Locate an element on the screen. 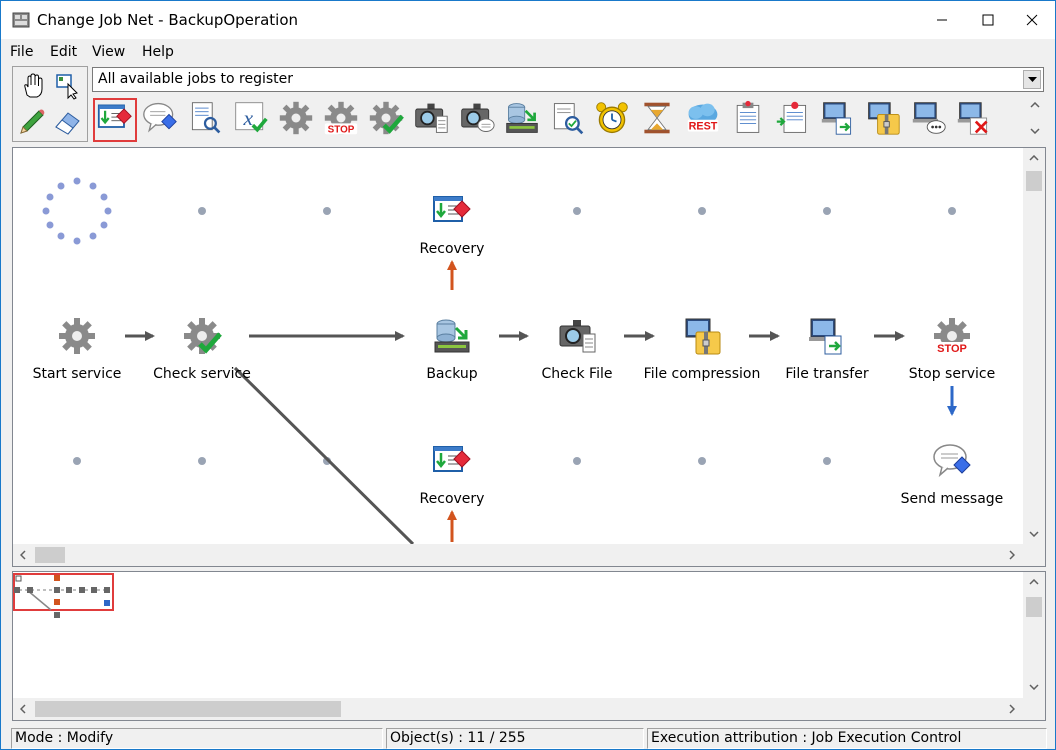 The height and width of the screenshot is (750, 1056). palette-computer-delete-button is located at coordinates (974, 120).